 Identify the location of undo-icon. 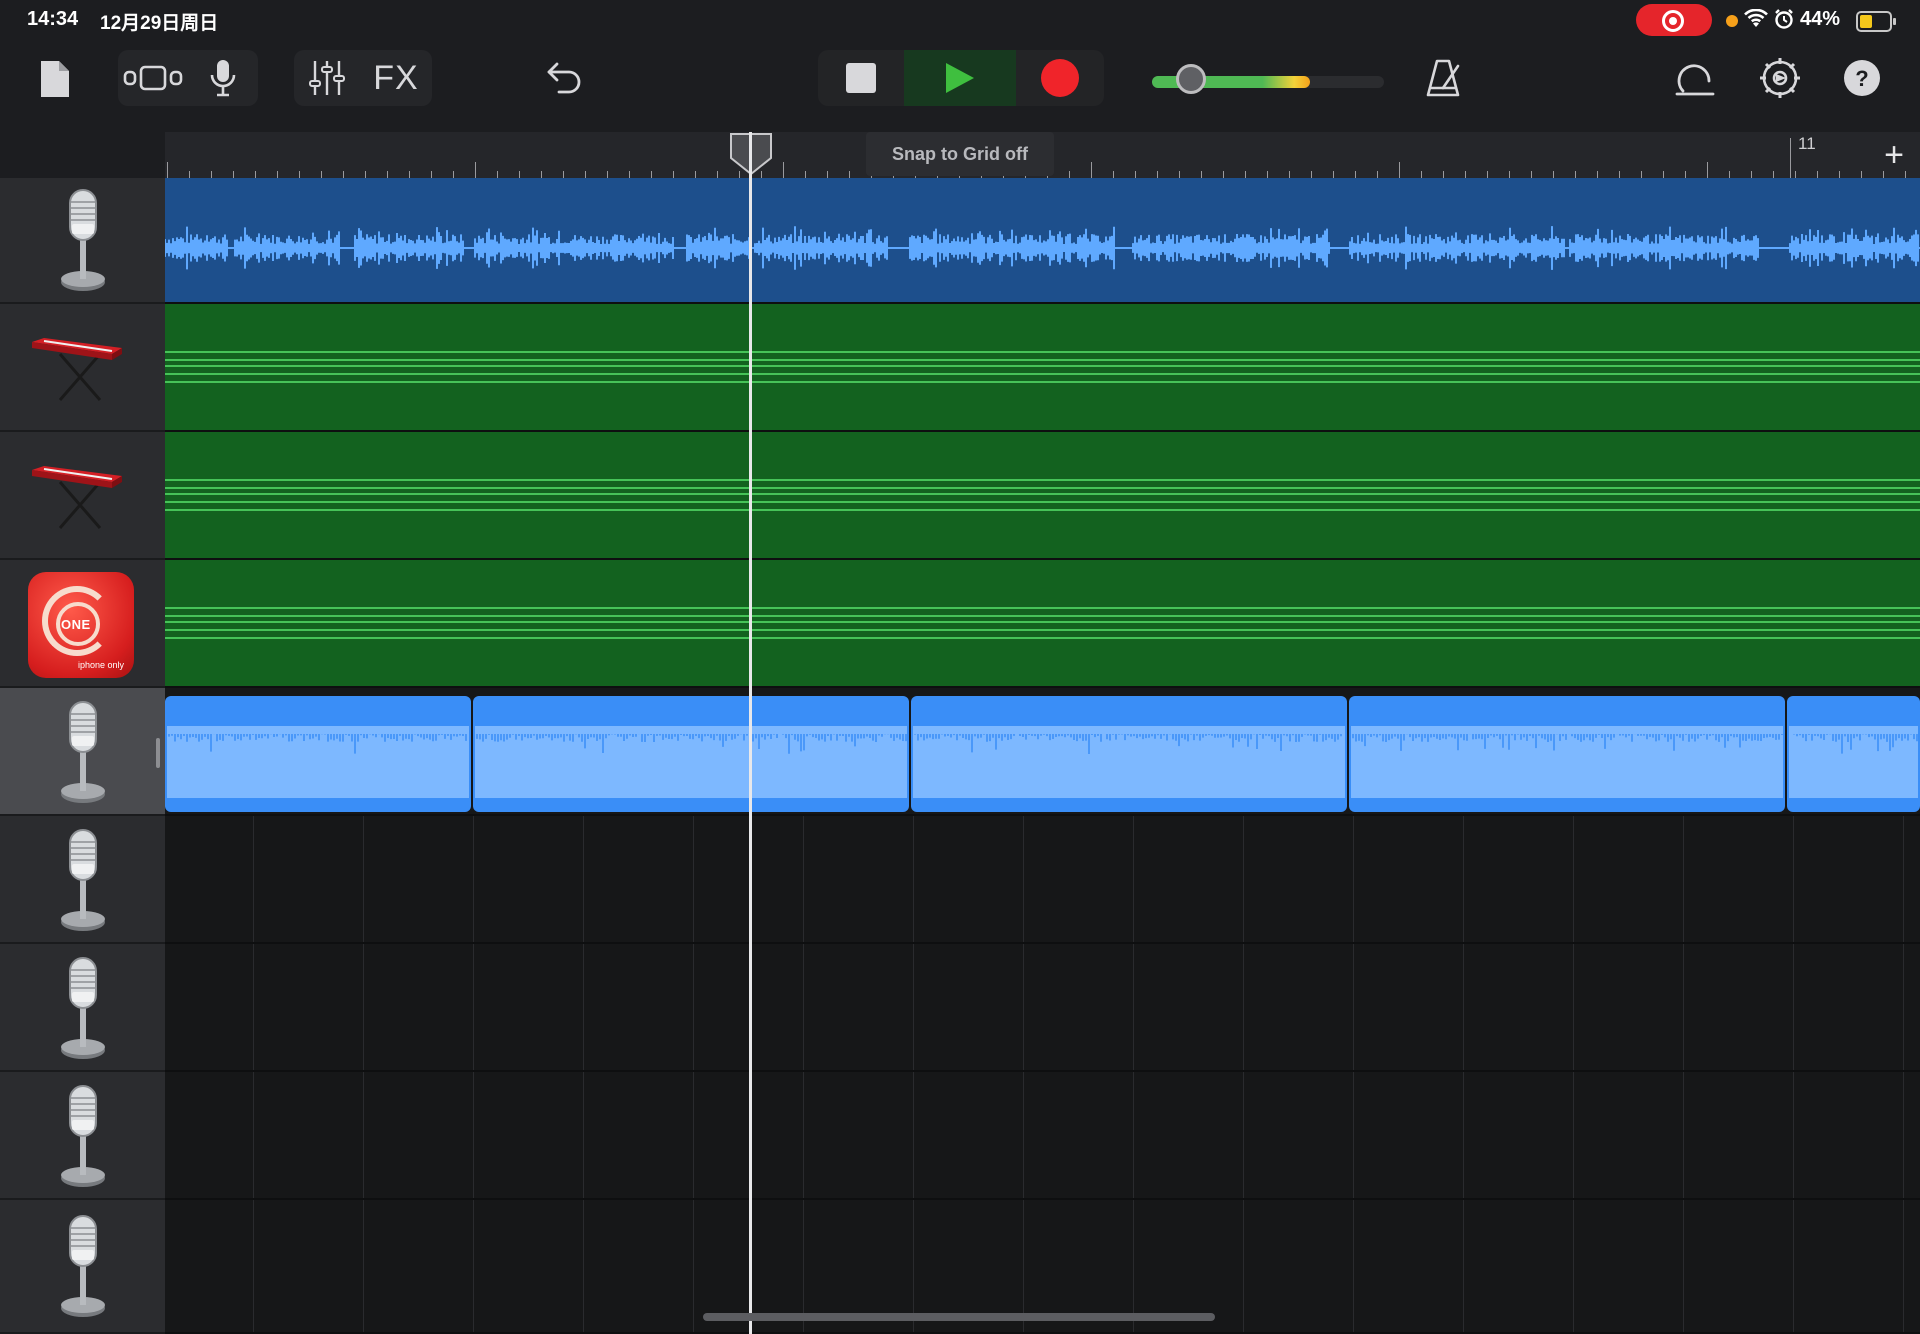
(564, 78).